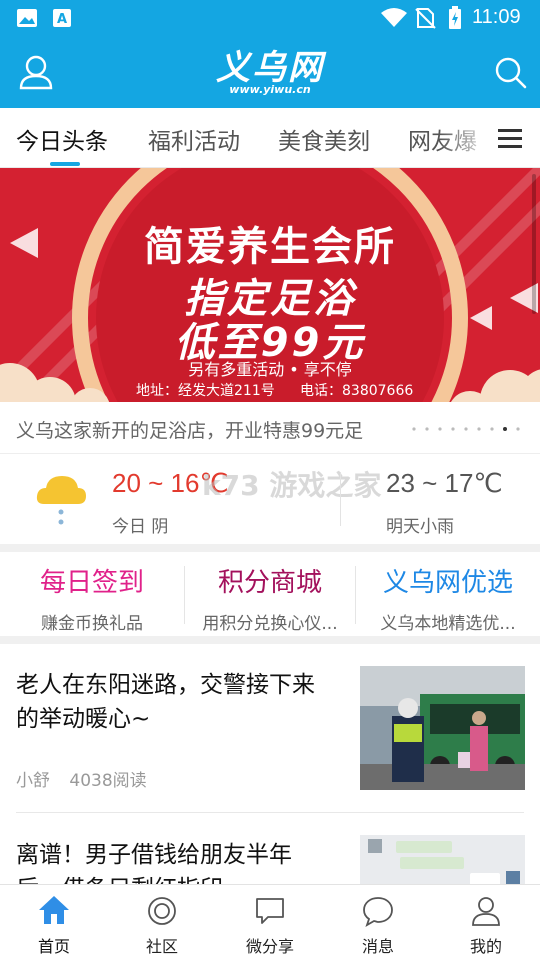 The height and width of the screenshot is (961, 540). What do you see at coordinates (510, 138) in the screenshot?
I see `menu-icon` at bounding box center [510, 138].